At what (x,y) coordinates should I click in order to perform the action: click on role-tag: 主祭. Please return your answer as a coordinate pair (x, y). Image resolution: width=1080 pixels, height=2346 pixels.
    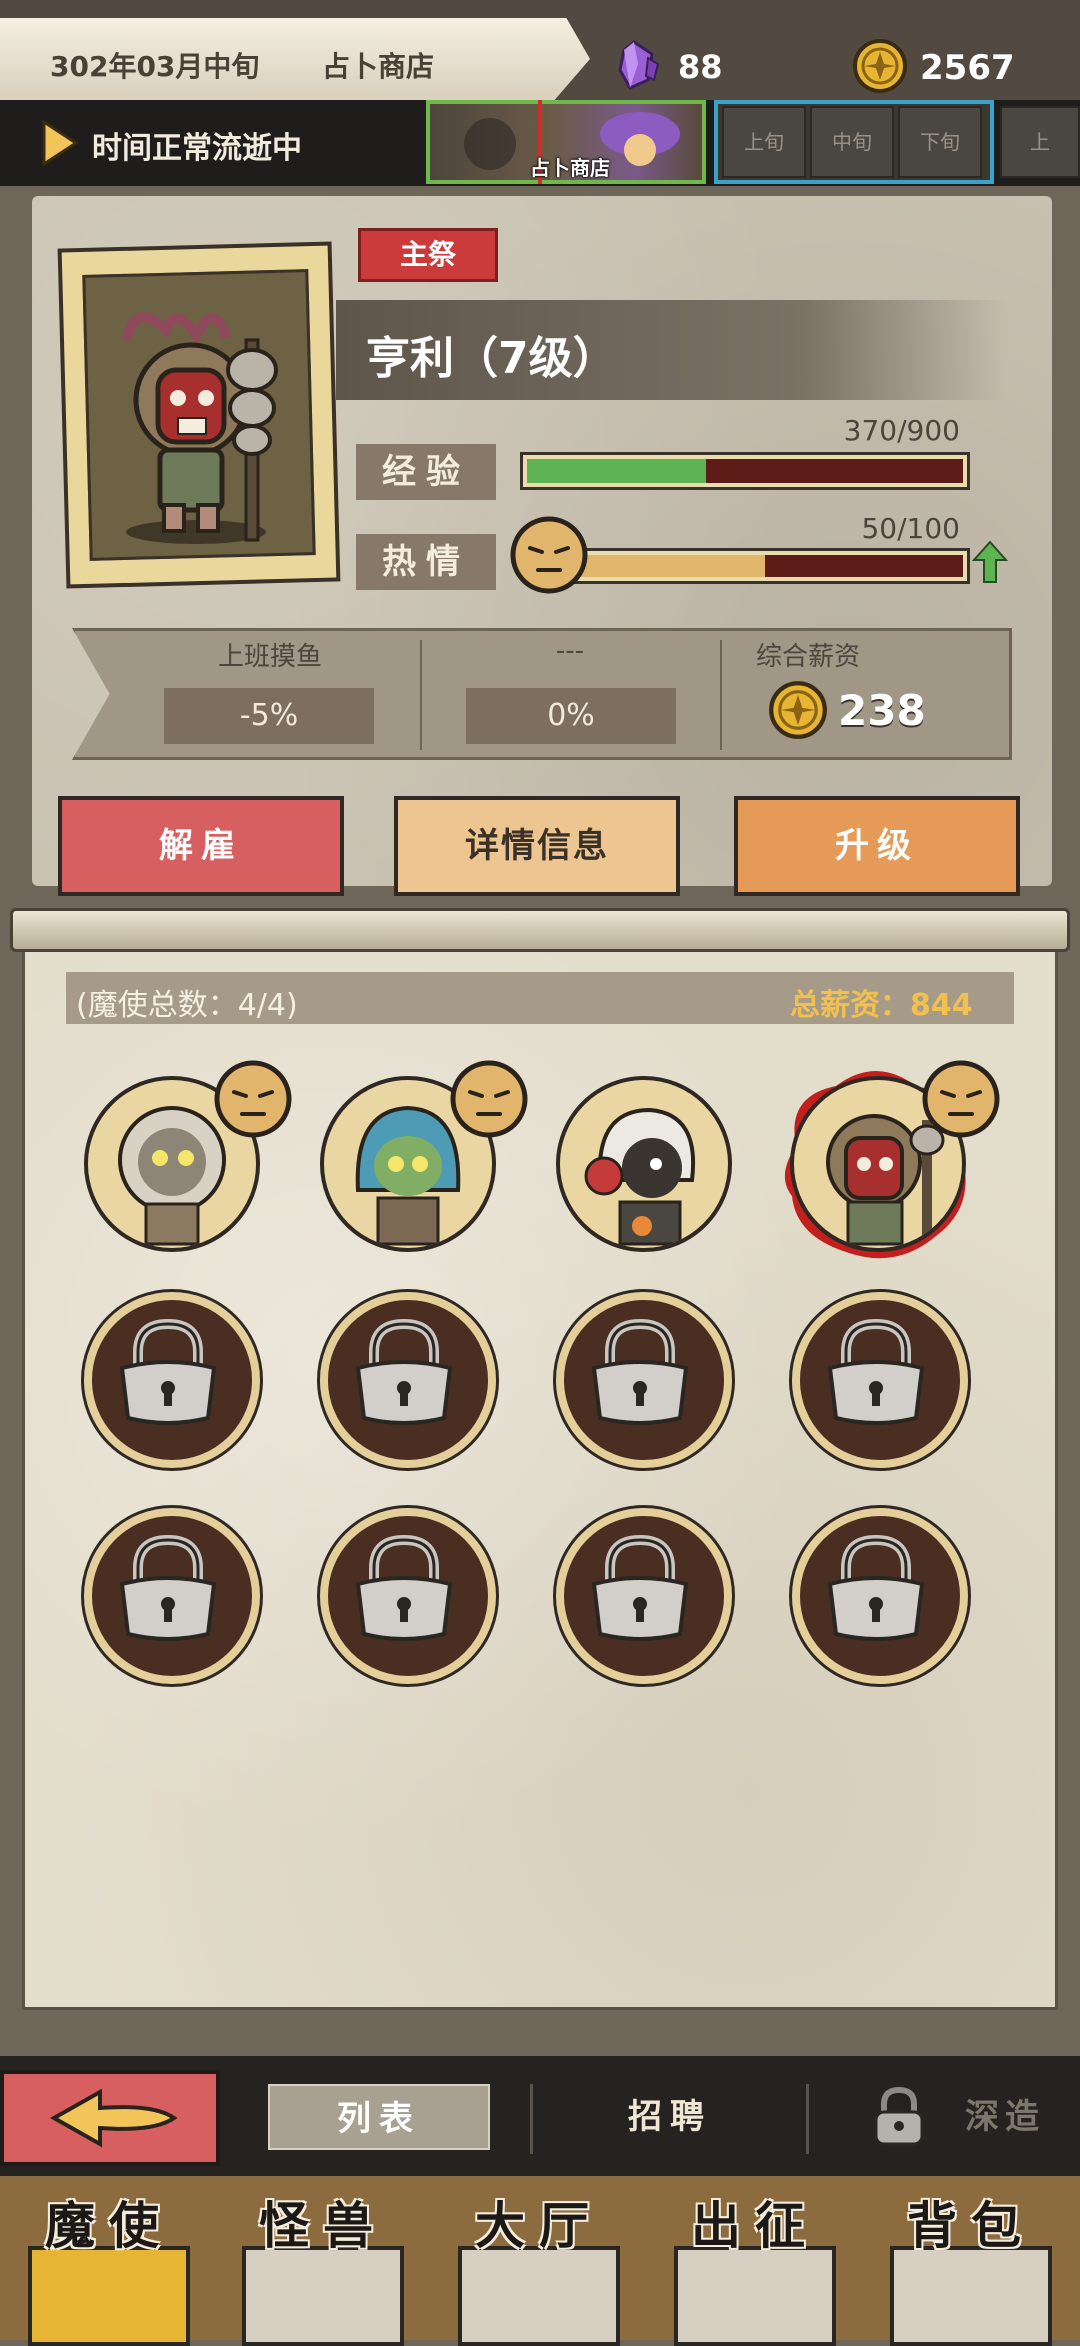
    Looking at the image, I should click on (428, 255).